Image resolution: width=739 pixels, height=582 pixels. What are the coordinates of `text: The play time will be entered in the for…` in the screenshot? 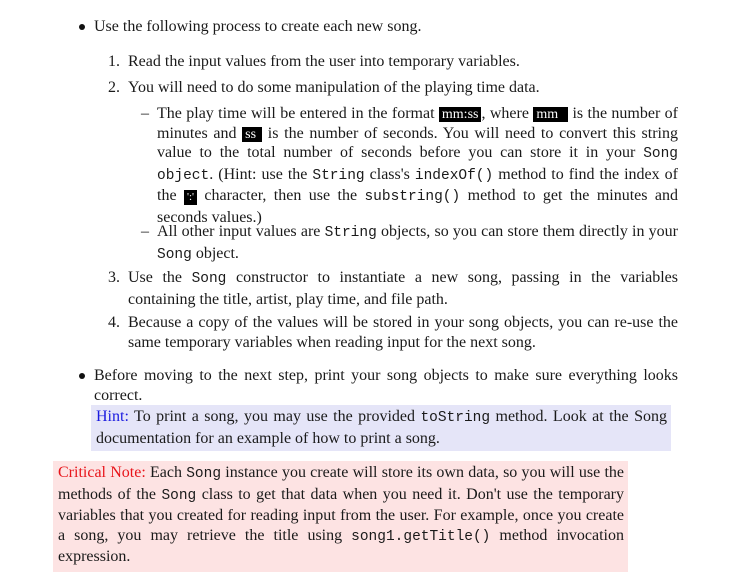 It's located at (298, 113).